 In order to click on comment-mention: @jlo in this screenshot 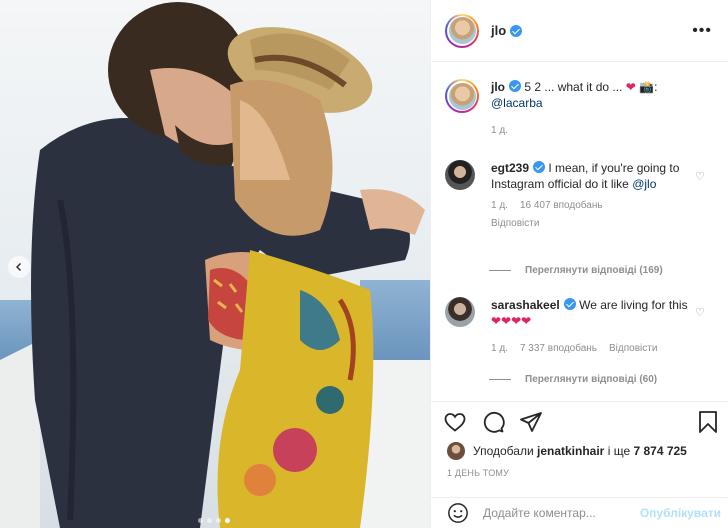, I will do `click(644, 184)`.